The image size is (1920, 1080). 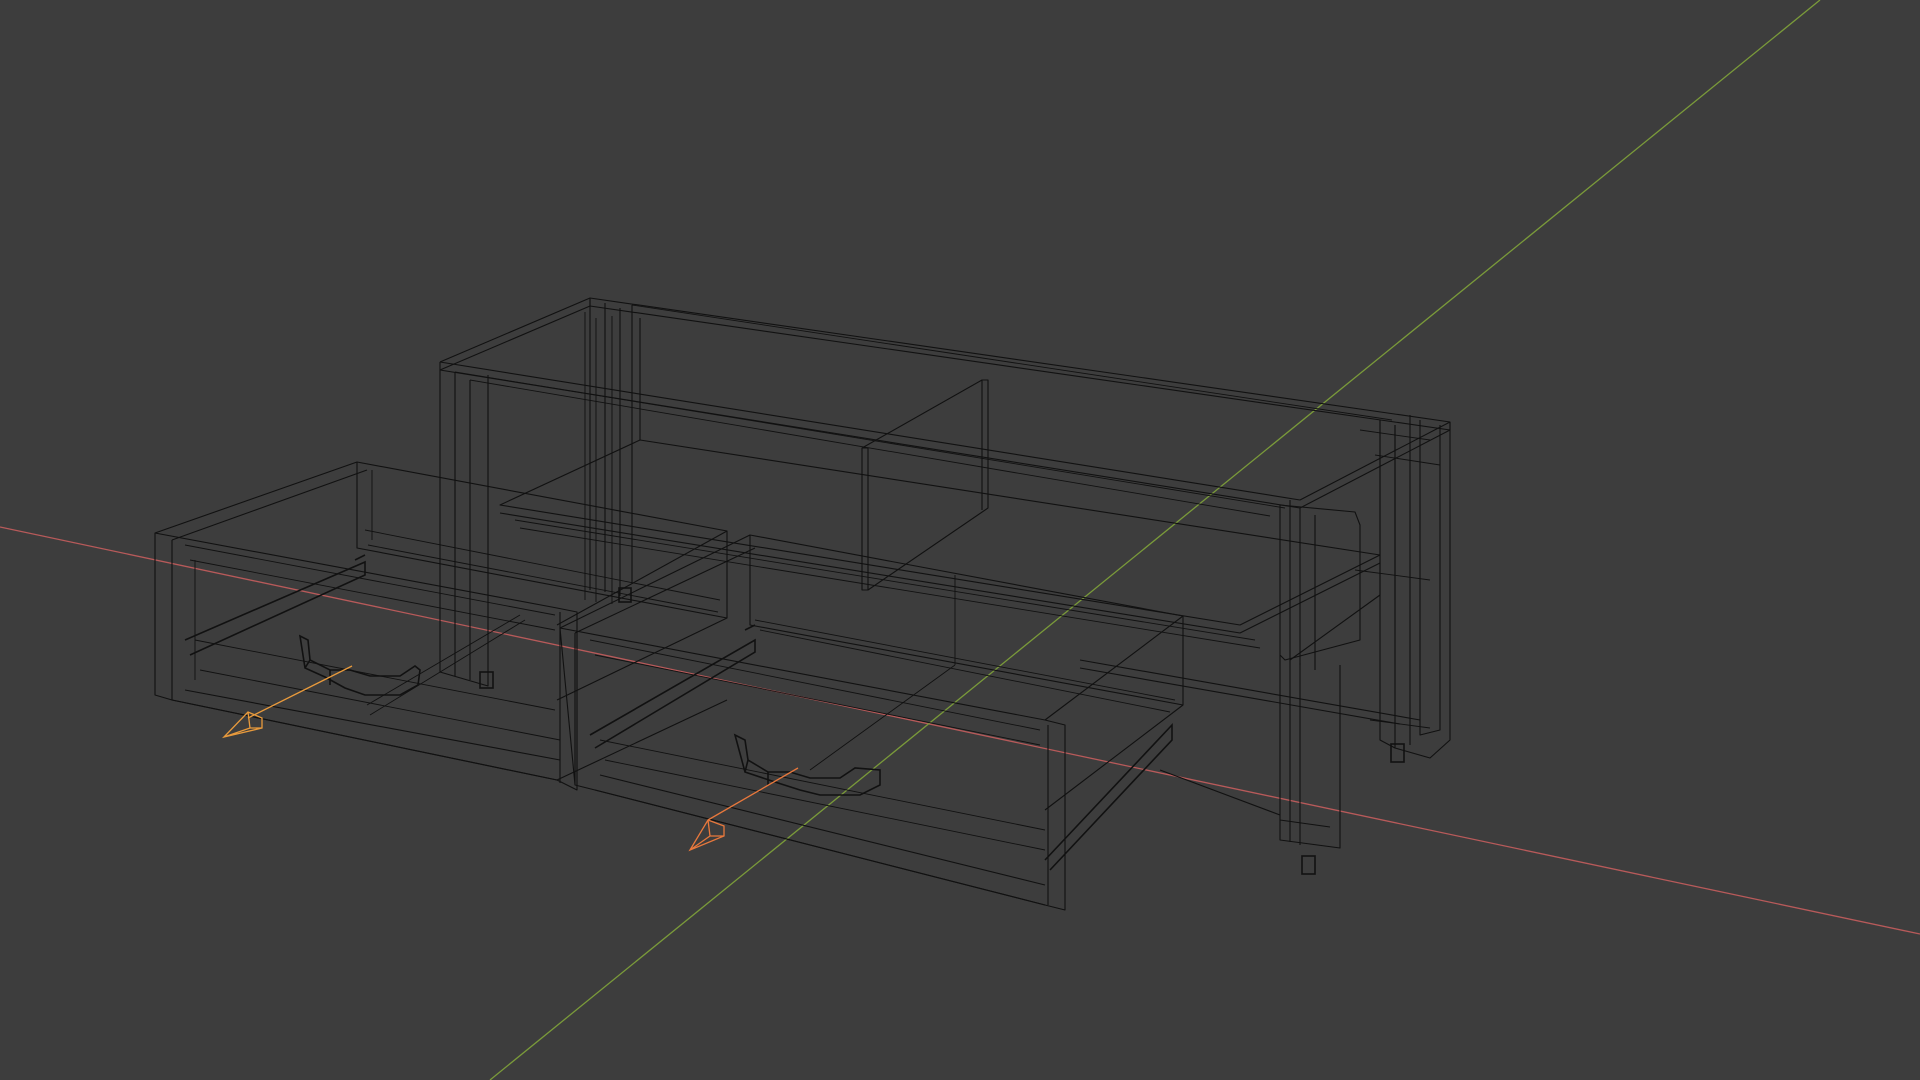 What do you see at coordinates (1308, 865) in the screenshot?
I see `right-front-foot` at bounding box center [1308, 865].